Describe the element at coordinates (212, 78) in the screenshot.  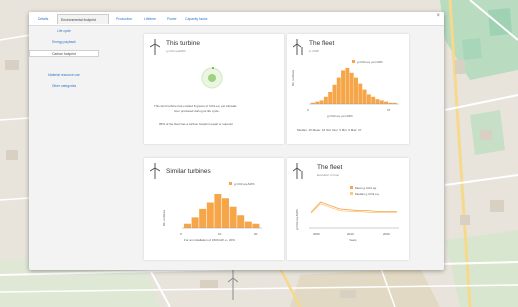
I see `carbon-gauge` at that location.